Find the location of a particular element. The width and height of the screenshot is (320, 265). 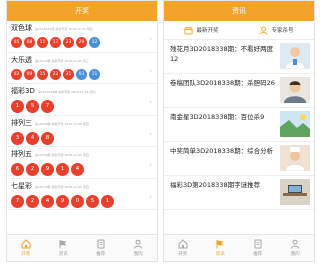

page-title: 资讯 is located at coordinates (239, 11).